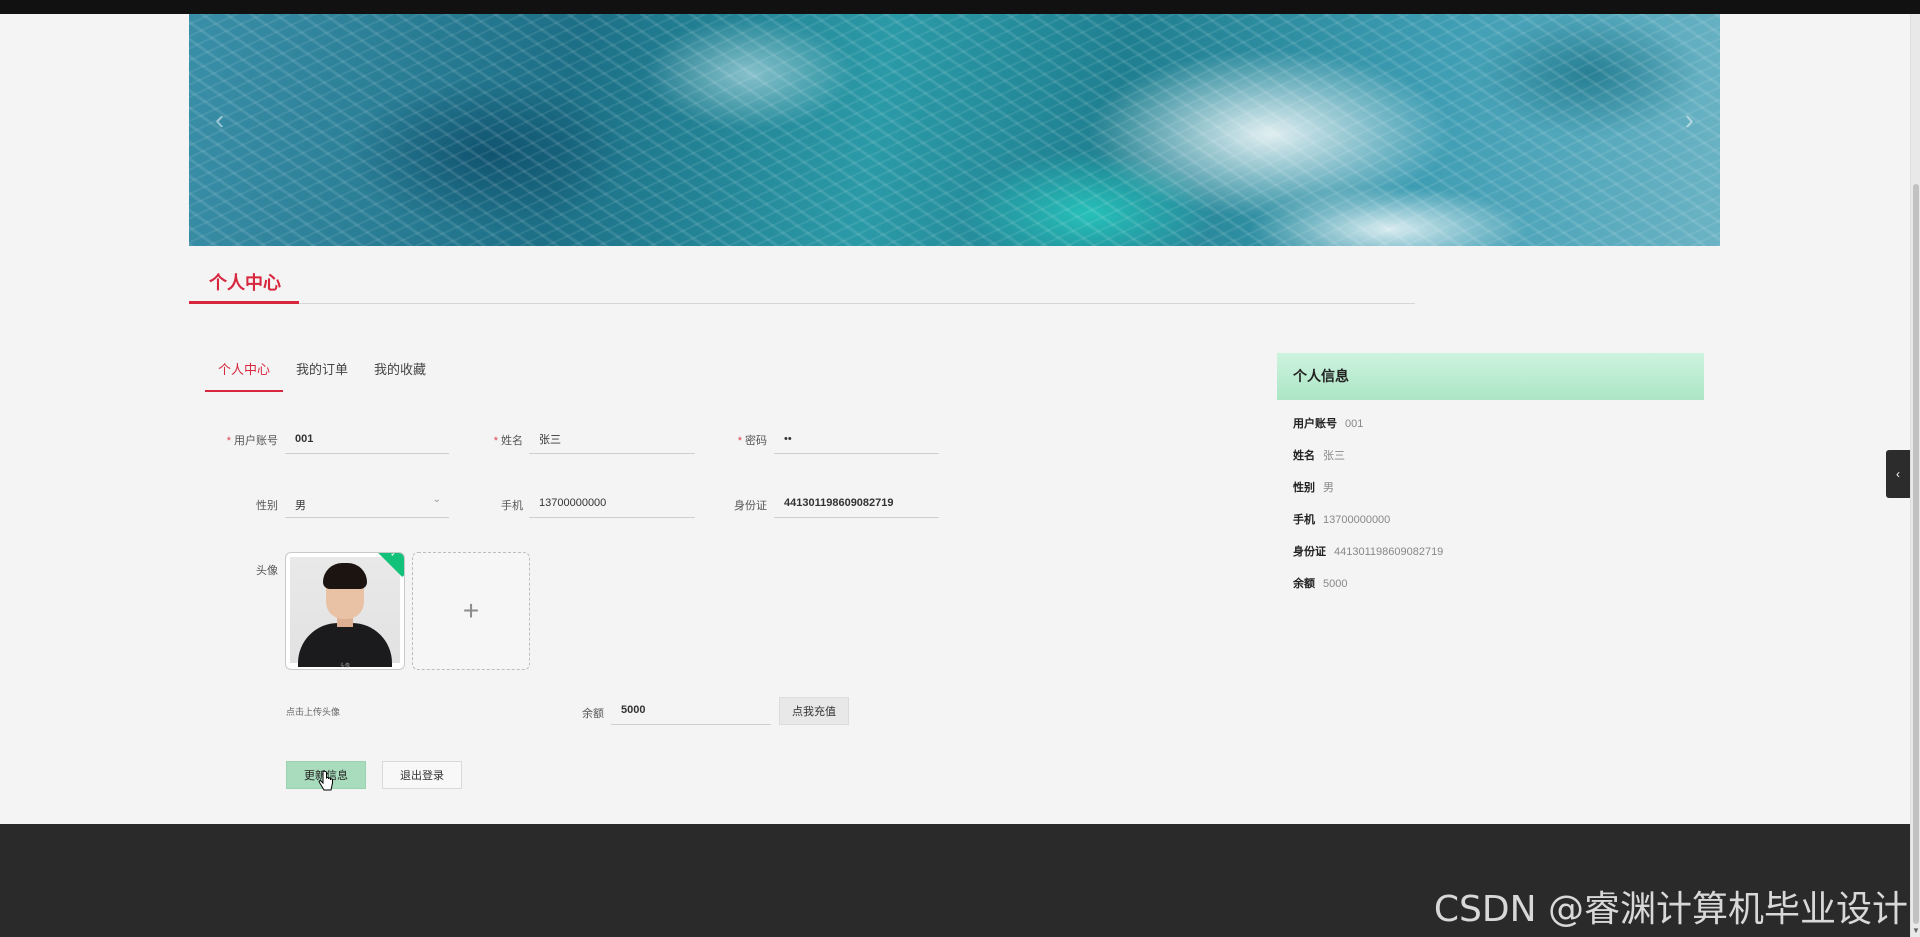  Describe the element at coordinates (750, 506) in the screenshot. I see `id-card-label: 身份证` at that location.